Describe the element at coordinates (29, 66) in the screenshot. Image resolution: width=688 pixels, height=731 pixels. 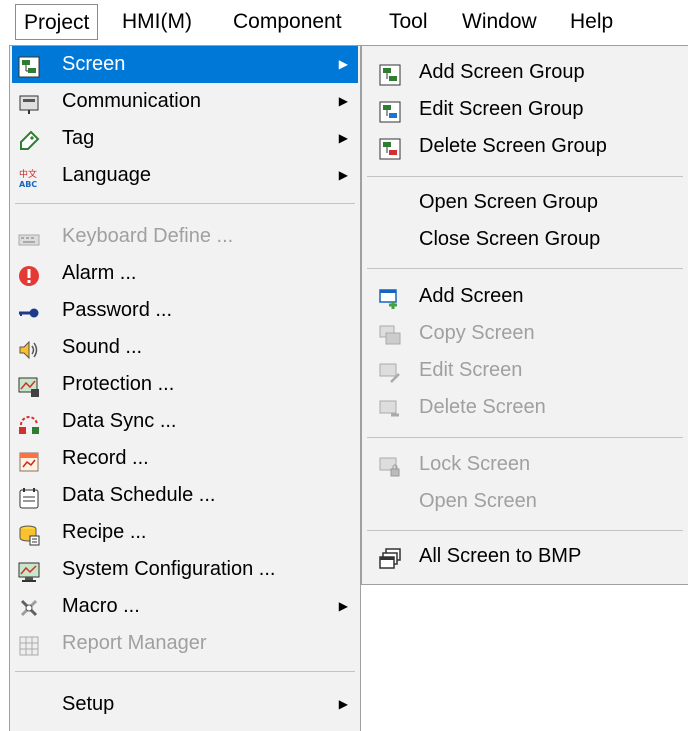
I see `screen-group-icon` at that location.